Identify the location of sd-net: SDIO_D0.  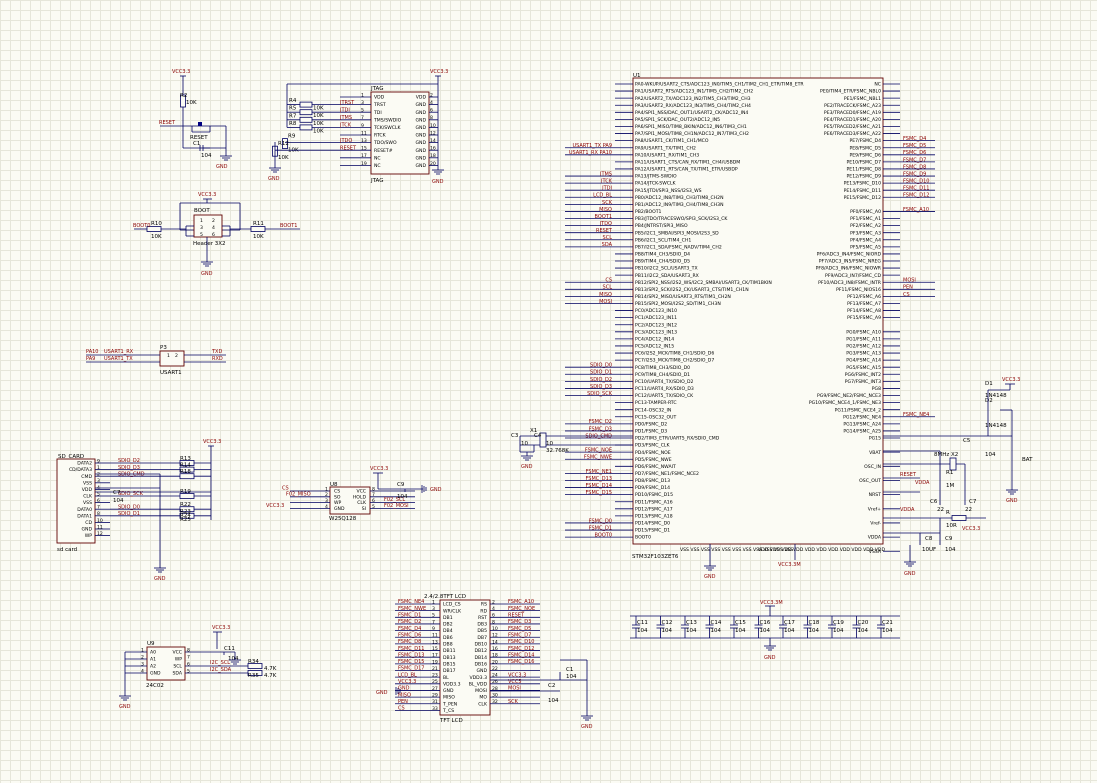
(129, 507).